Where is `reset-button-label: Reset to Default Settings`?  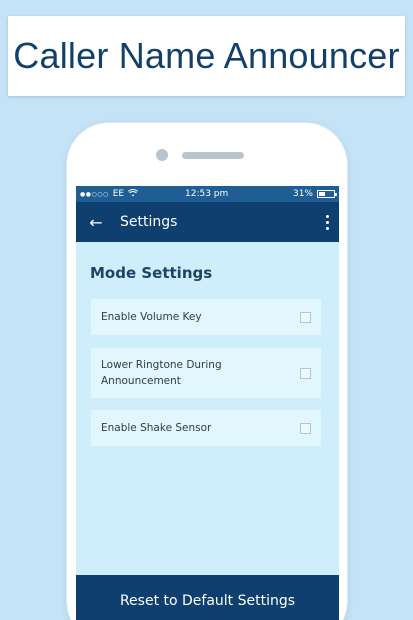
reset-button-label: Reset to Default Settings is located at coordinates (207, 601).